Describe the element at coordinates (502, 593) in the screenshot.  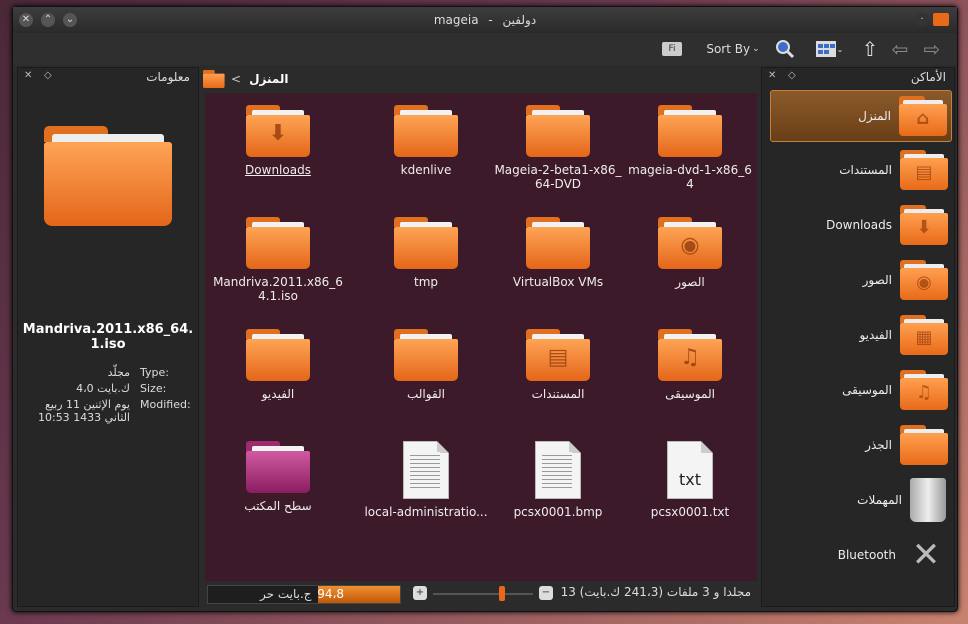
I see `zoom-slider-handle` at that location.